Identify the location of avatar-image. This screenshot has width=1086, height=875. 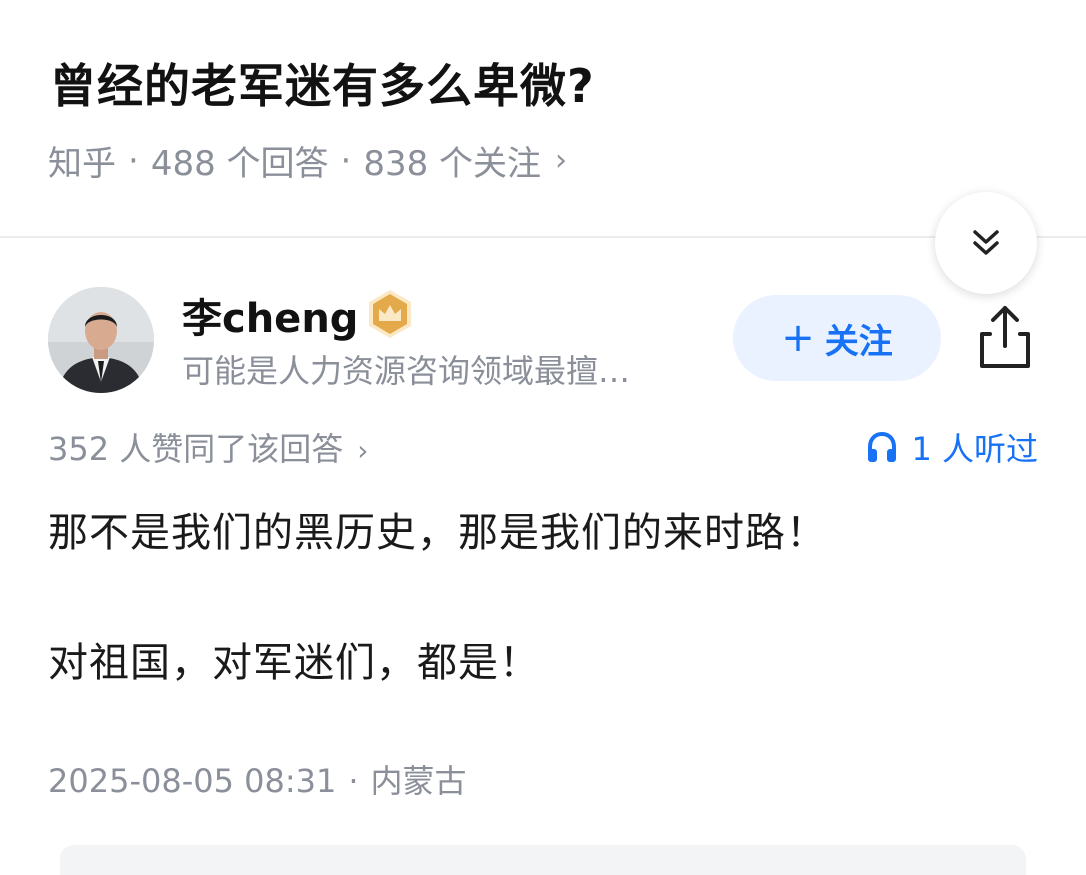
(101, 340).